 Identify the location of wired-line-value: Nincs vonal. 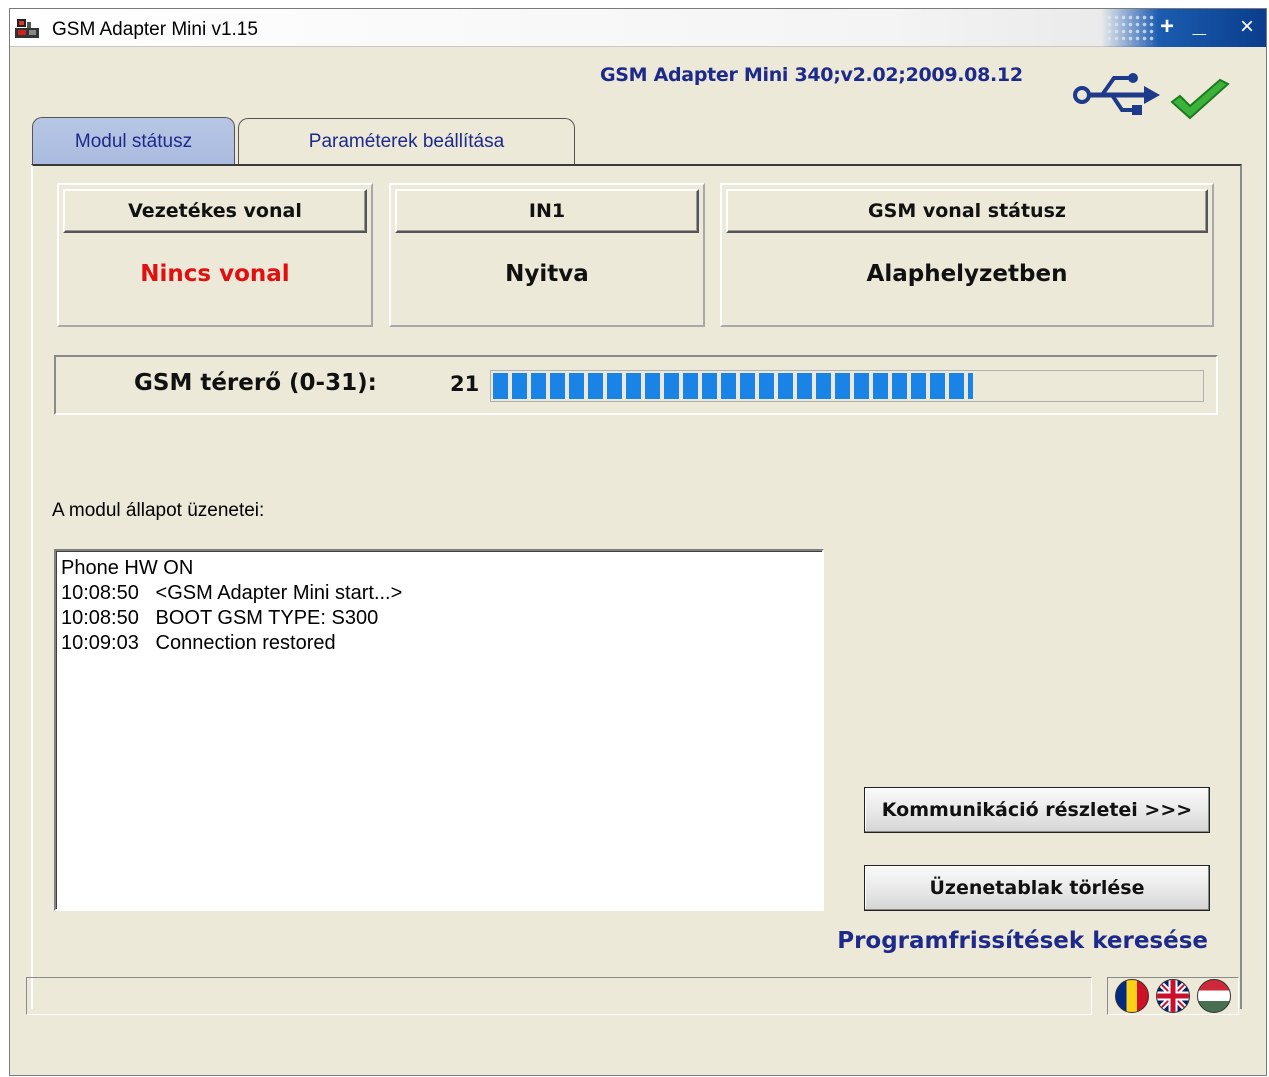
(215, 274).